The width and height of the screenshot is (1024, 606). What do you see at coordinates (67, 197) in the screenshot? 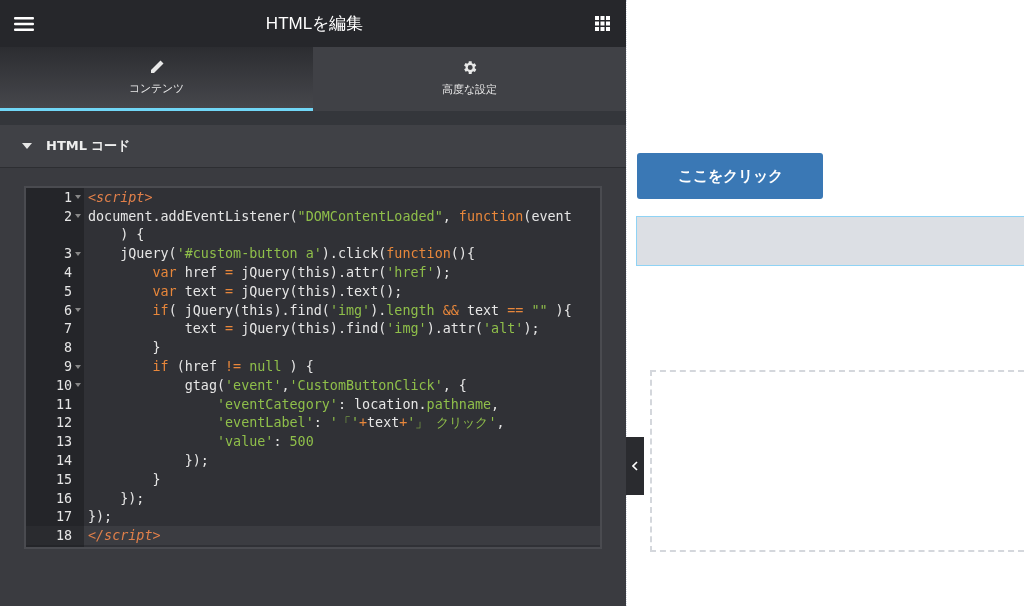
I see `line-number: 1` at bounding box center [67, 197].